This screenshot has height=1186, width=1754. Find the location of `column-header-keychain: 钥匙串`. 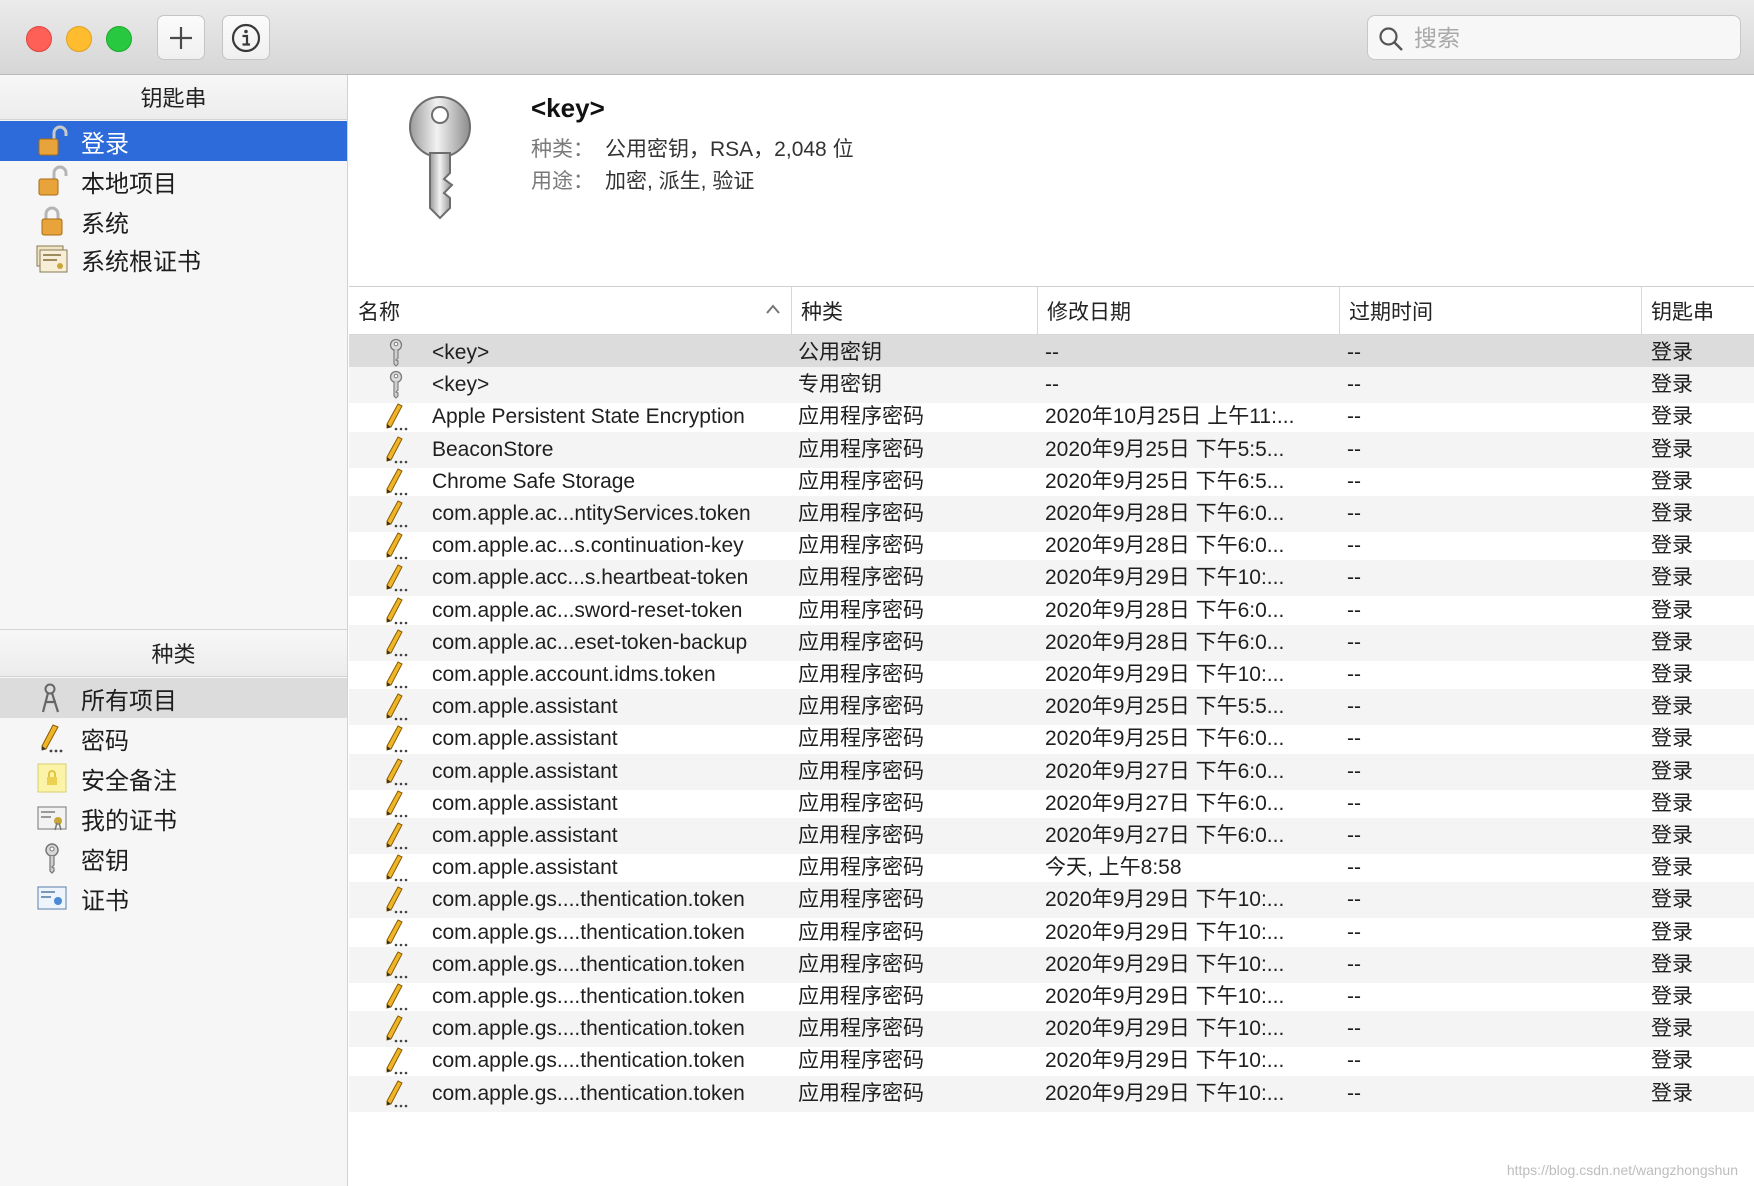

column-header-keychain: 钥匙串 is located at coordinates (1697, 311).